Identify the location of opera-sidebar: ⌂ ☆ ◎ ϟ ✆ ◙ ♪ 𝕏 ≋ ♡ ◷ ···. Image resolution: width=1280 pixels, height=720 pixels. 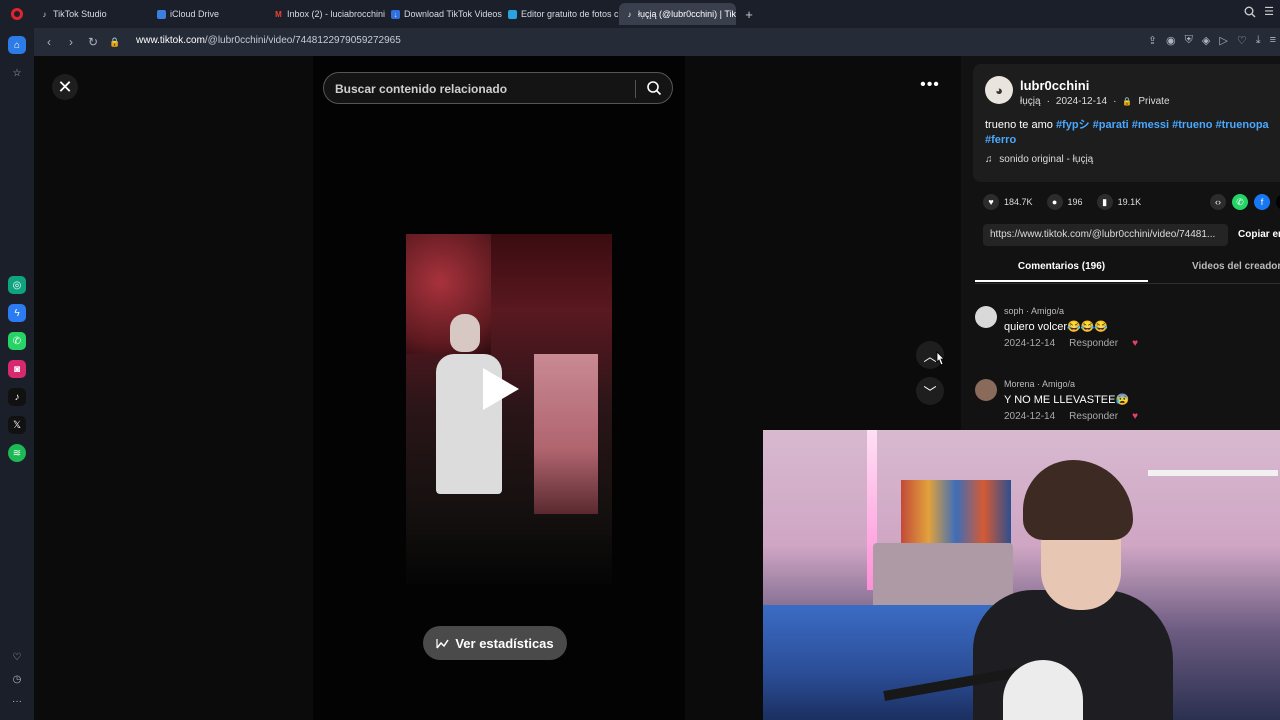
(17, 374).